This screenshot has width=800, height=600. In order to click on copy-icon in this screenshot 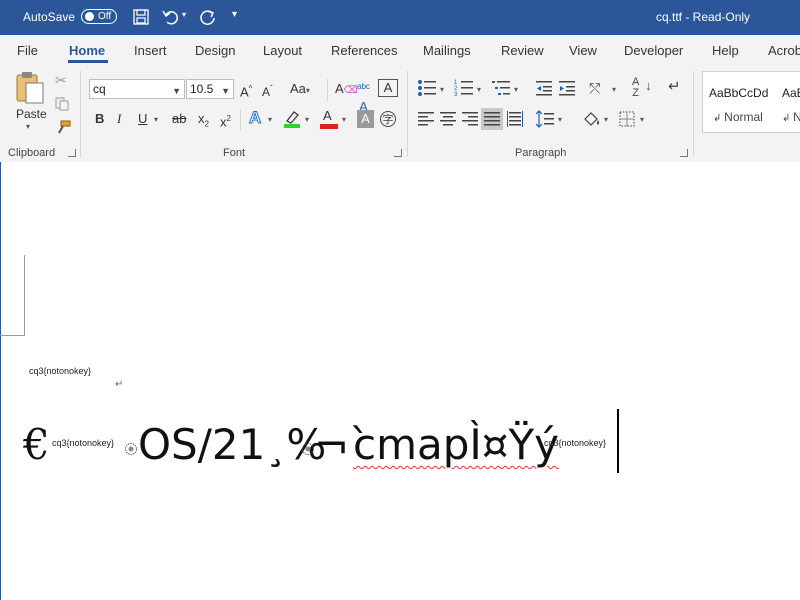, I will do `click(62, 104)`.